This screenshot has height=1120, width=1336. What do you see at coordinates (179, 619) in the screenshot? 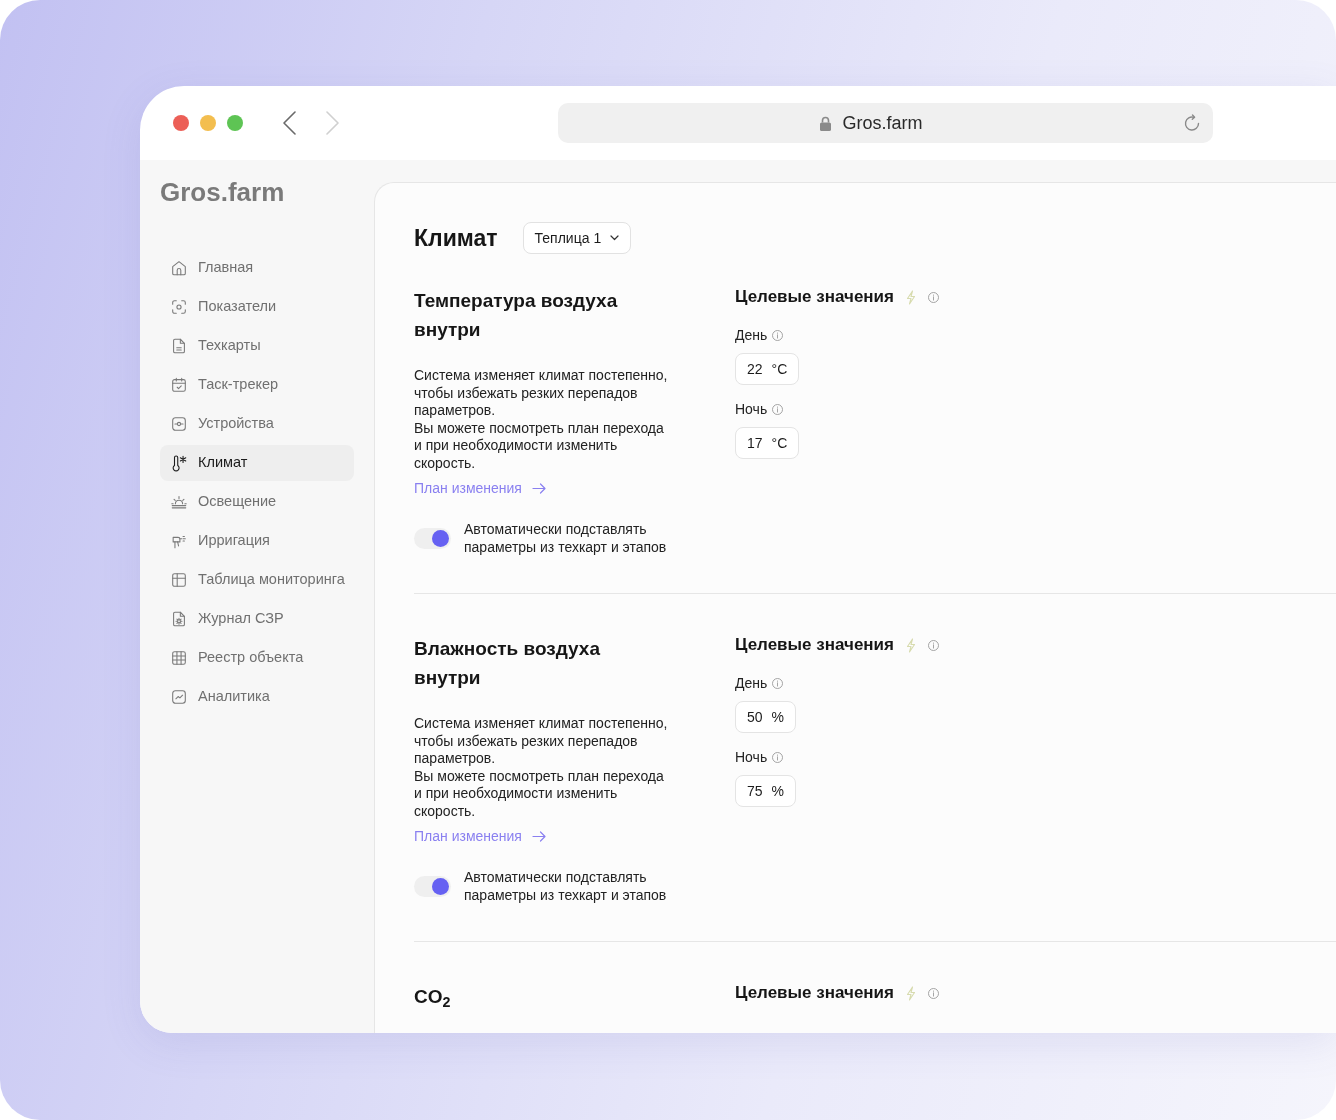
I see `document-gear-icon` at bounding box center [179, 619].